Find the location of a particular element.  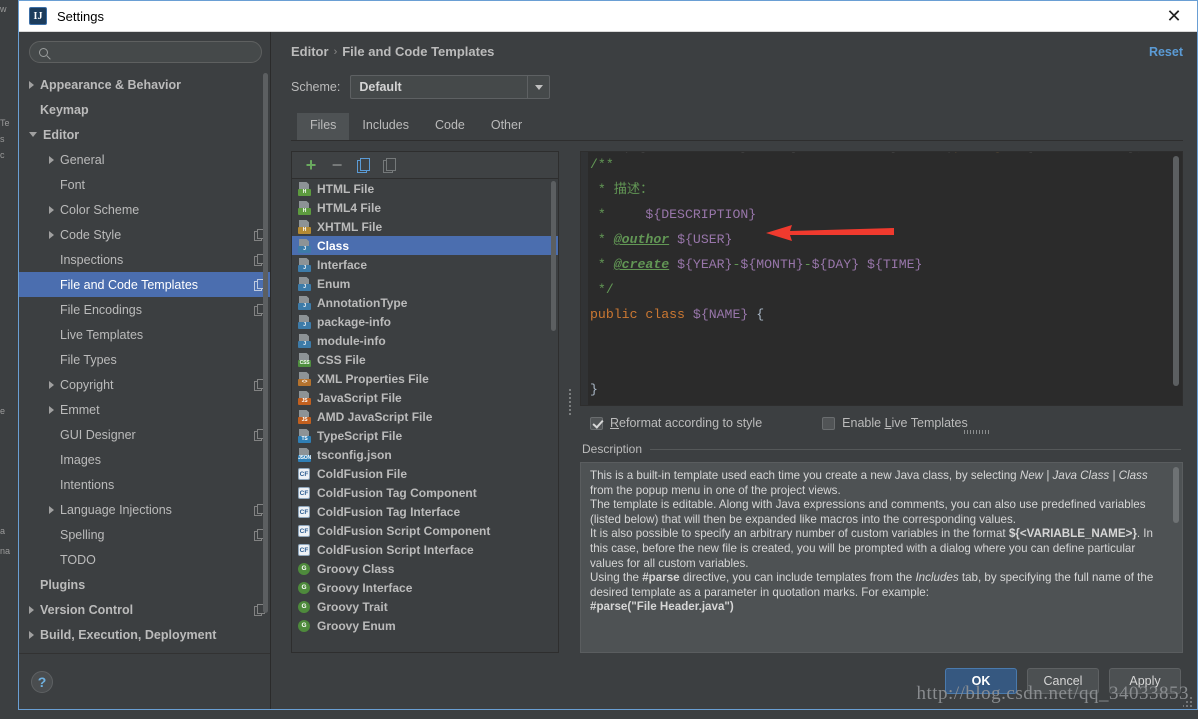

sidebar-item-build-execution-deployment: Build, Execution, Deployment is located at coordinates (144, 634).